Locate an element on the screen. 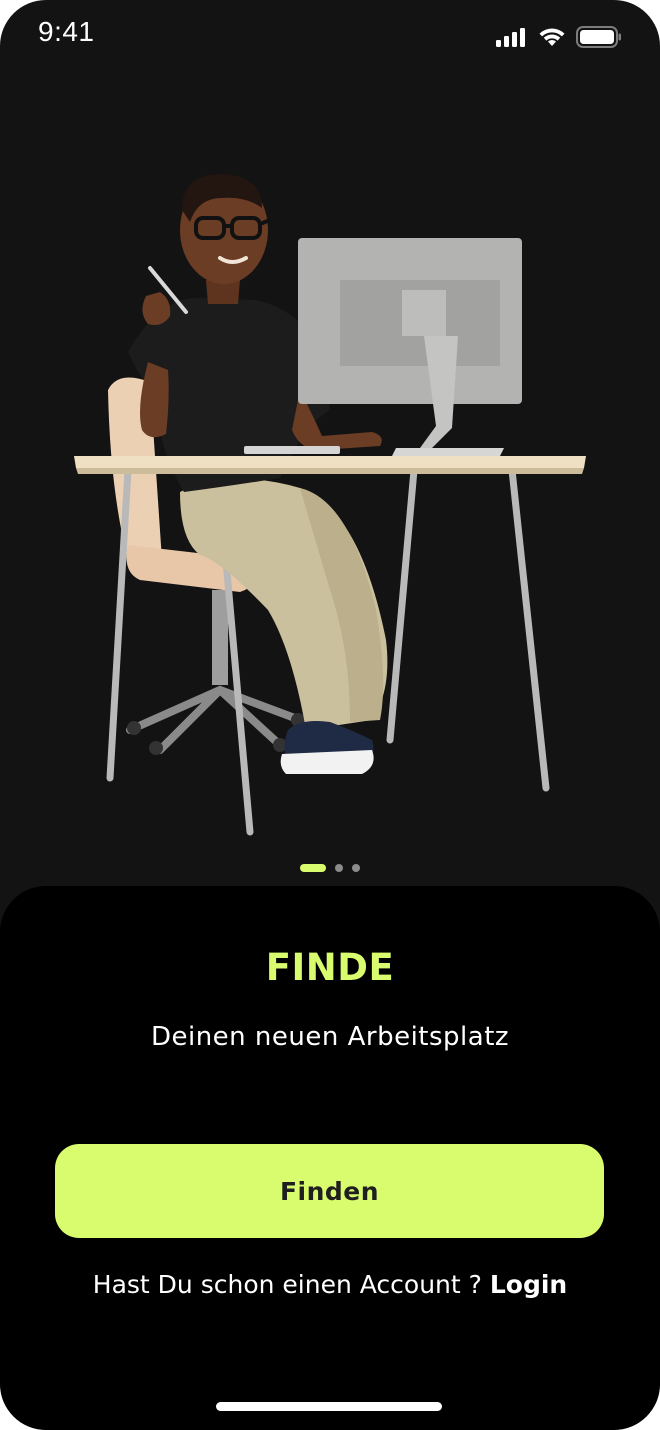  page-indicator is located at coordinates (330, 868).